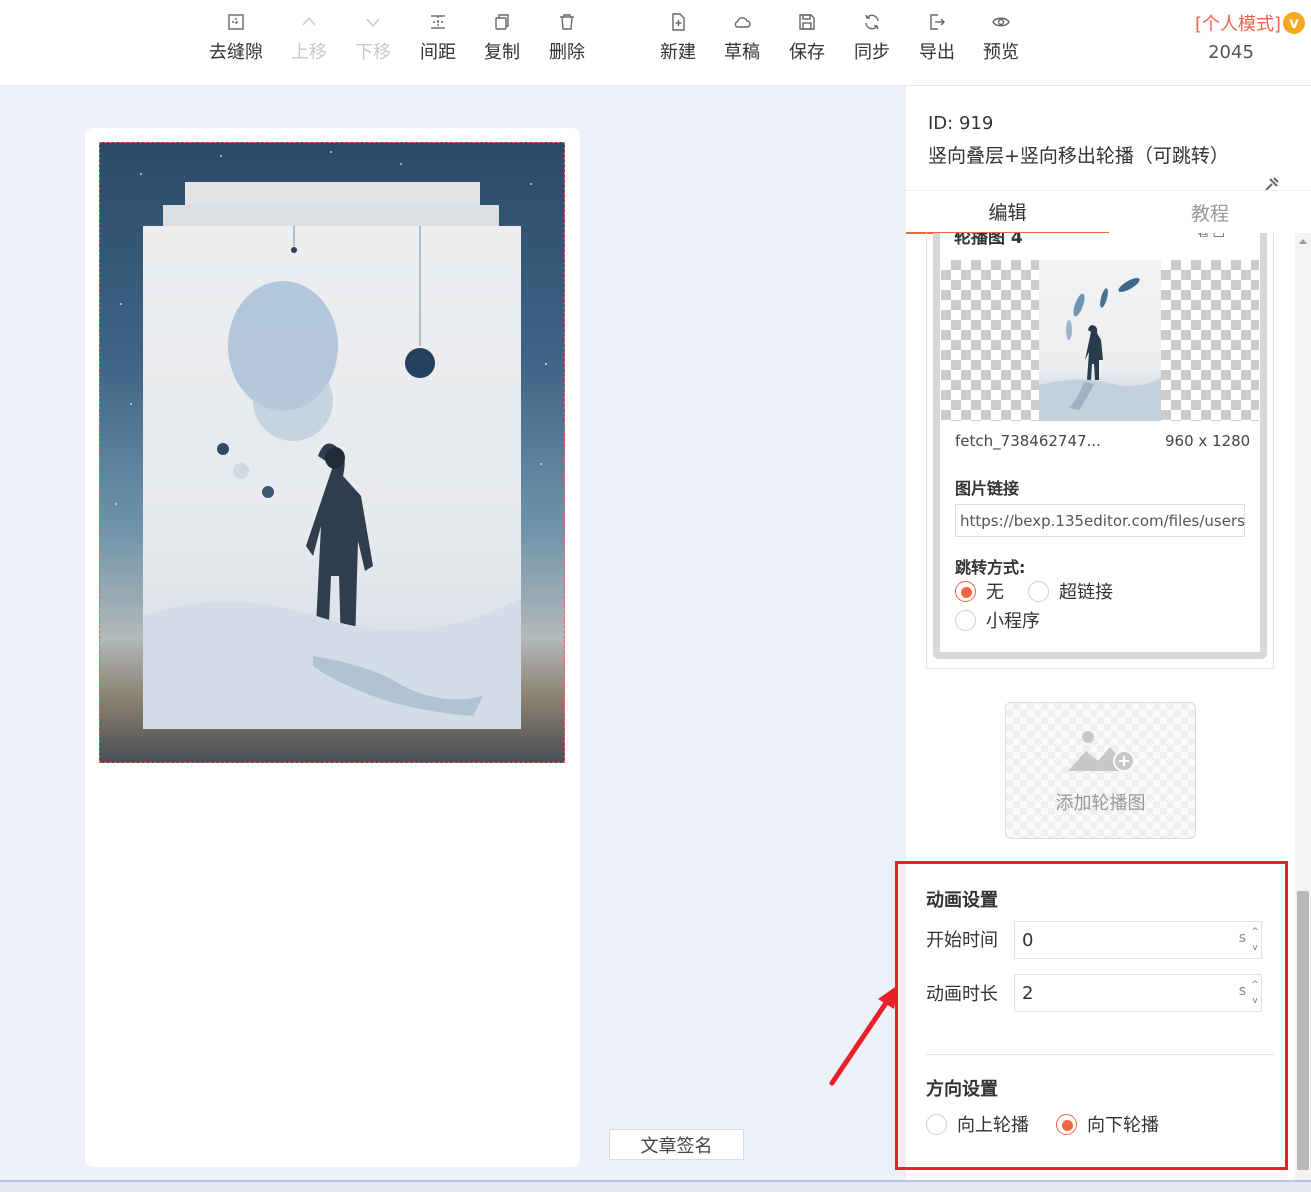 Image resolution: width=1311 pixels, height=1192 pixels. What do you see at coordinates (438, 22) in the screenshot?
I see `spacing-icon` at bounding box center [438, 22].